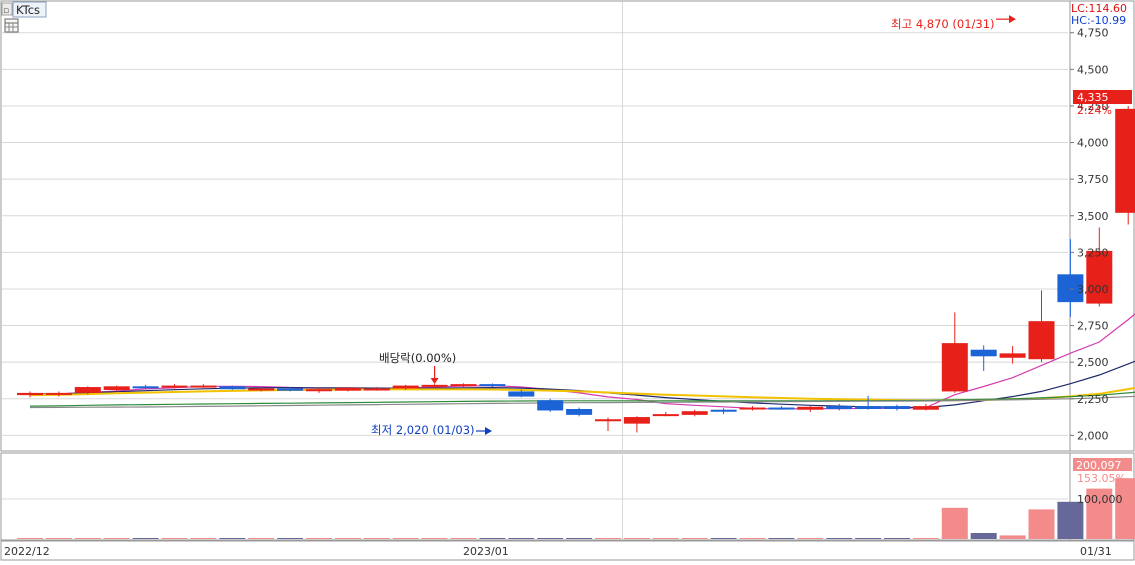 The height and width of the screenshot is (565, 1135). What do you see at coordinates (486, 551) in the screenshot?
I see `date-label-2023-01: 2023/01` at bounding box center [486, 551].